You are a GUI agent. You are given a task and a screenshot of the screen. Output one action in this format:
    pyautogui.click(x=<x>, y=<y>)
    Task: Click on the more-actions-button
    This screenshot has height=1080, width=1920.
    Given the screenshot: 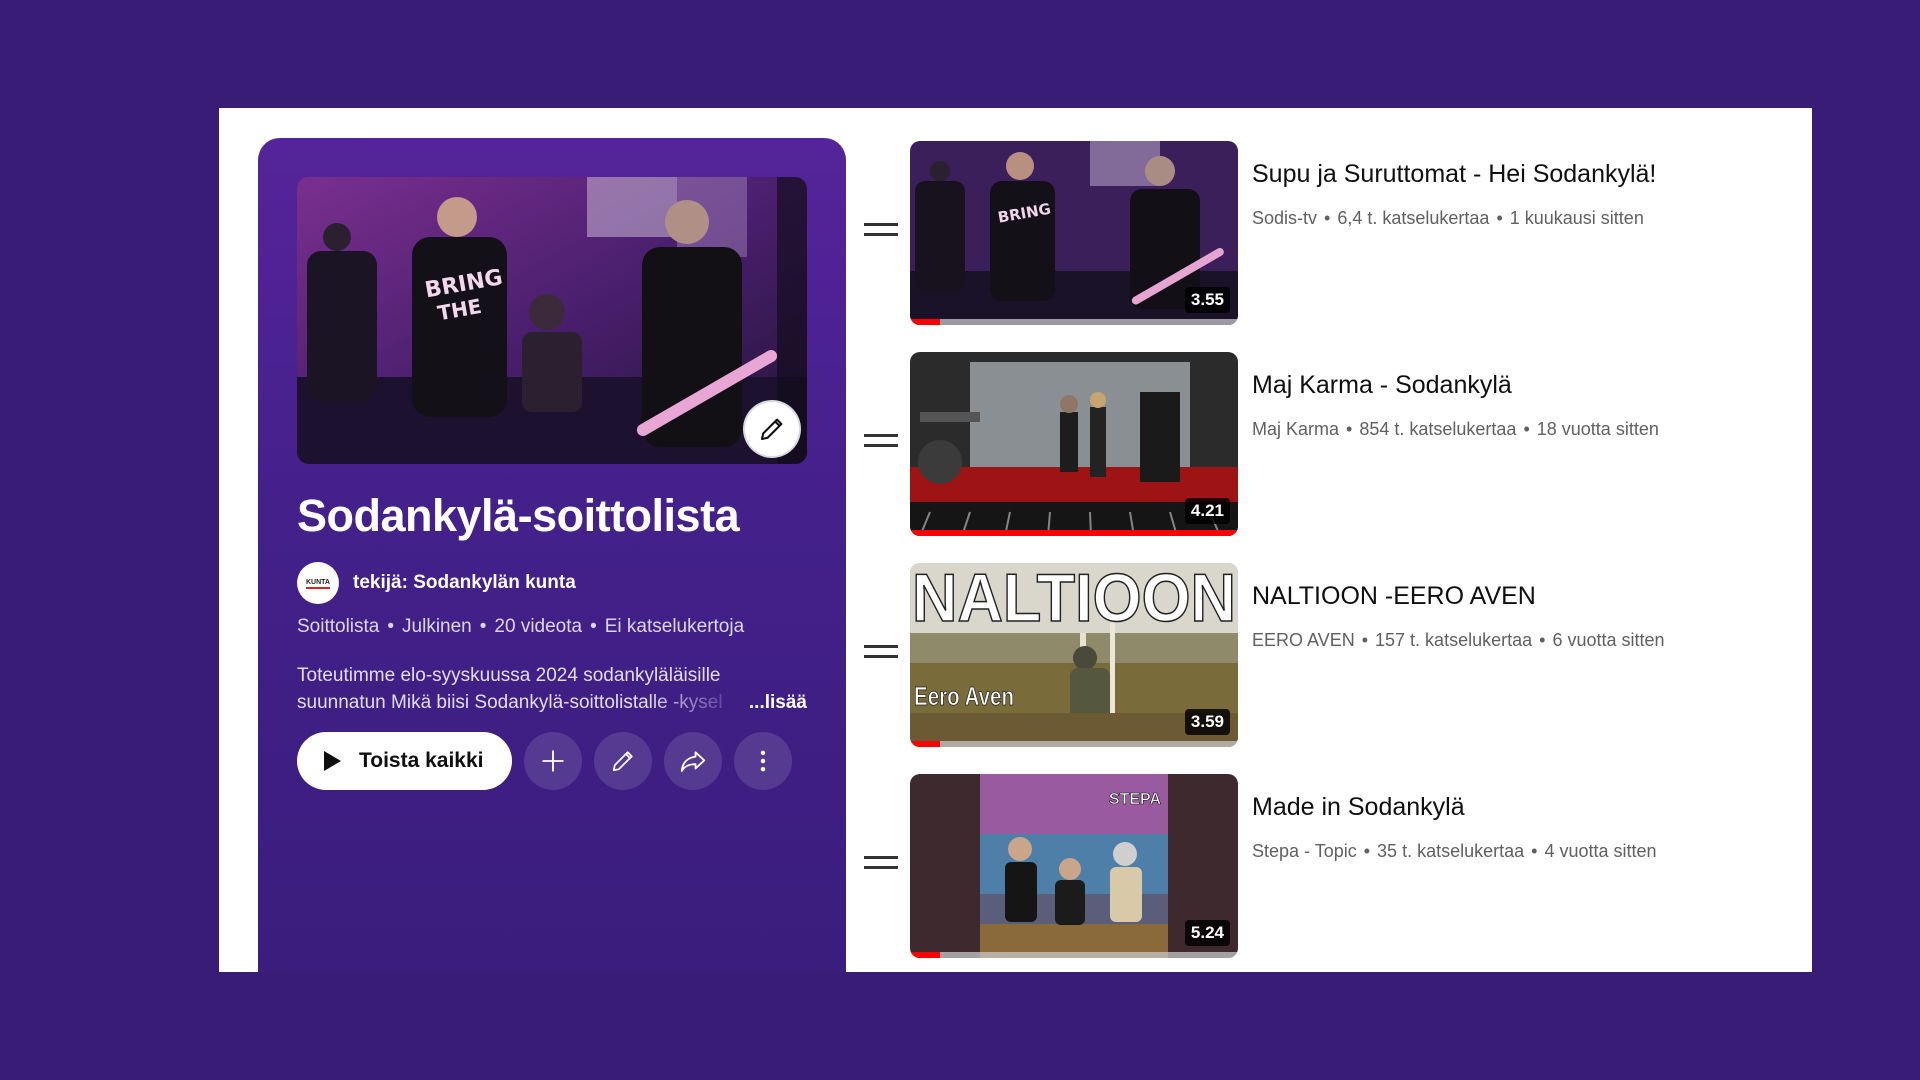 What is the action you would take?
    pyautogui.click(x=762, y=761)
    